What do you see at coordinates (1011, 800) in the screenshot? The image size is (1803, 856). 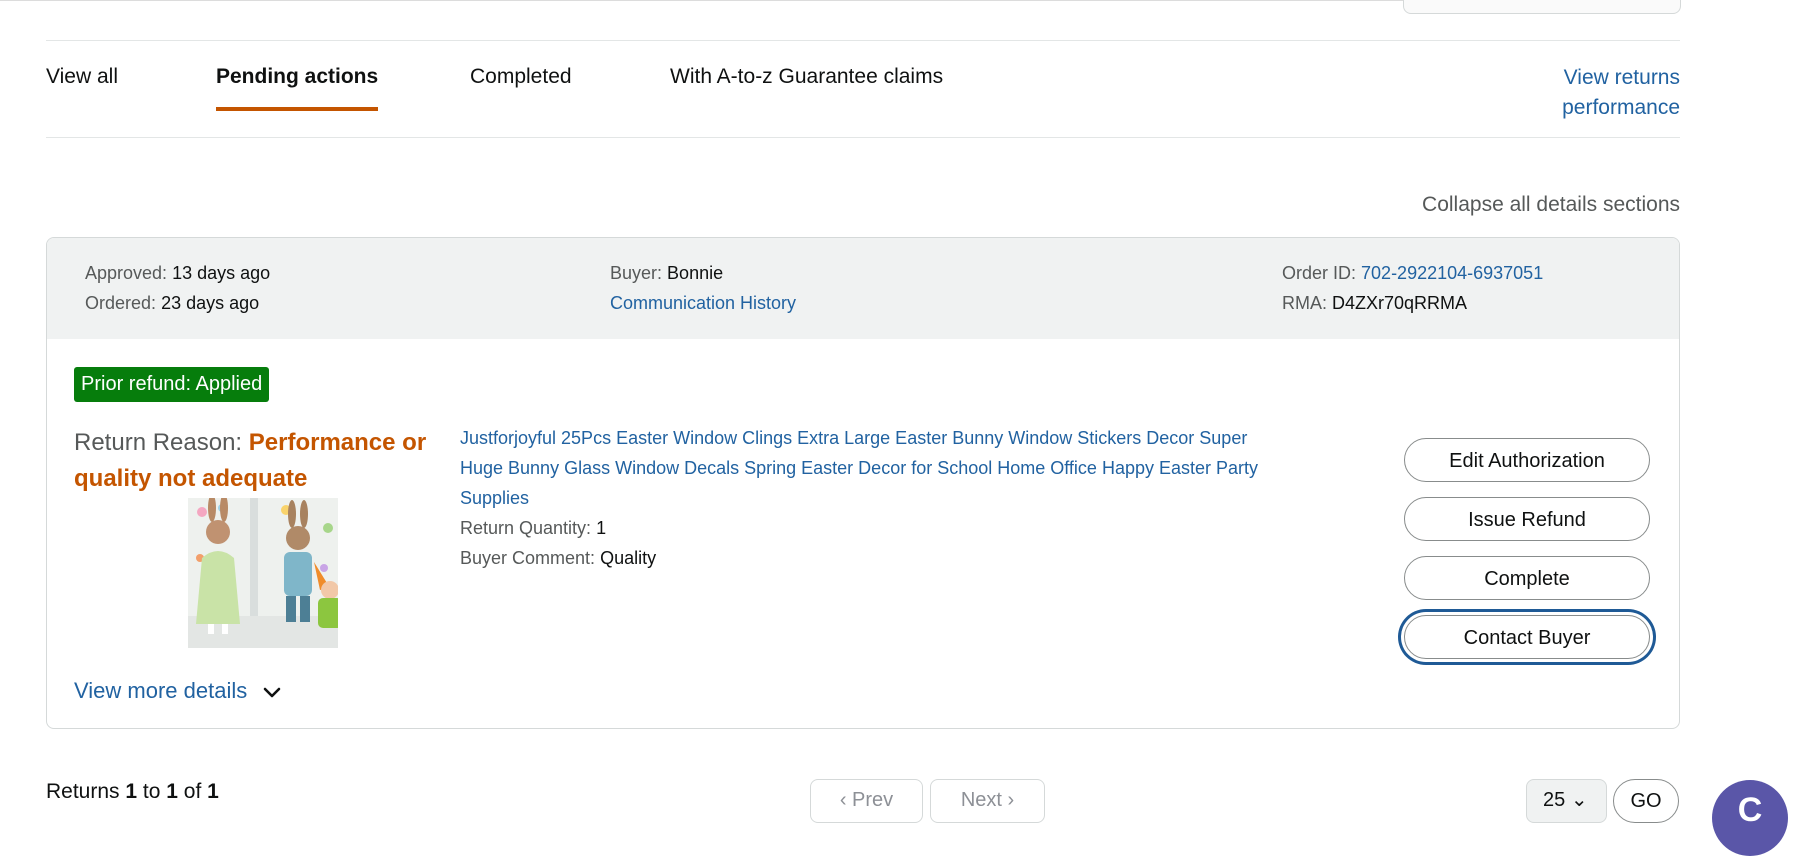 I see `chevron-right-icon: ›` at bounding box center [1011, 800].